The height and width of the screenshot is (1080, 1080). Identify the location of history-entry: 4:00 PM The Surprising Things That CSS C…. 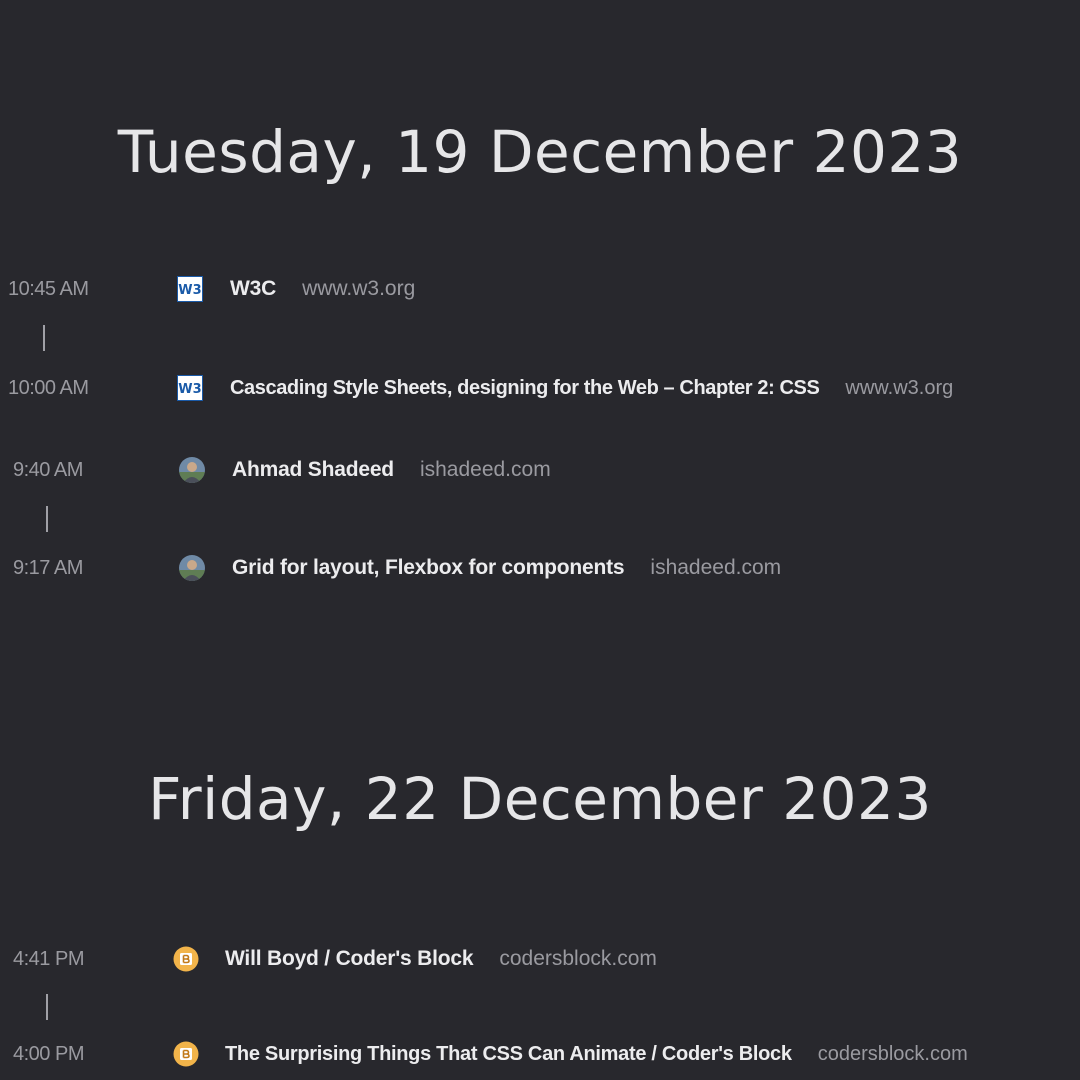
(540, 1054).